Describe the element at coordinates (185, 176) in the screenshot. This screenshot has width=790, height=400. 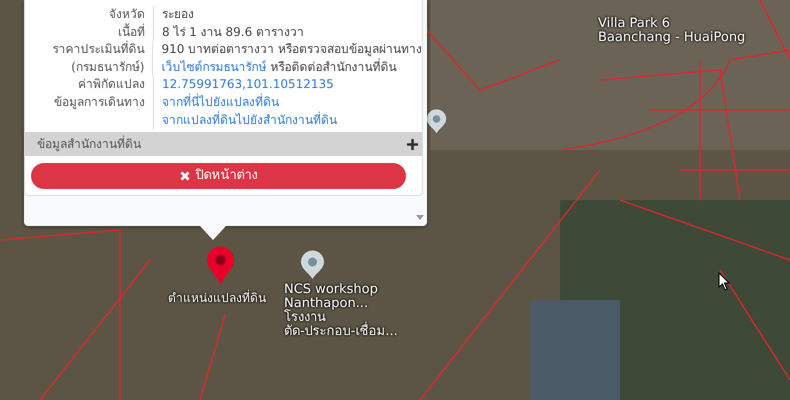
I see `close-icon` at that location.